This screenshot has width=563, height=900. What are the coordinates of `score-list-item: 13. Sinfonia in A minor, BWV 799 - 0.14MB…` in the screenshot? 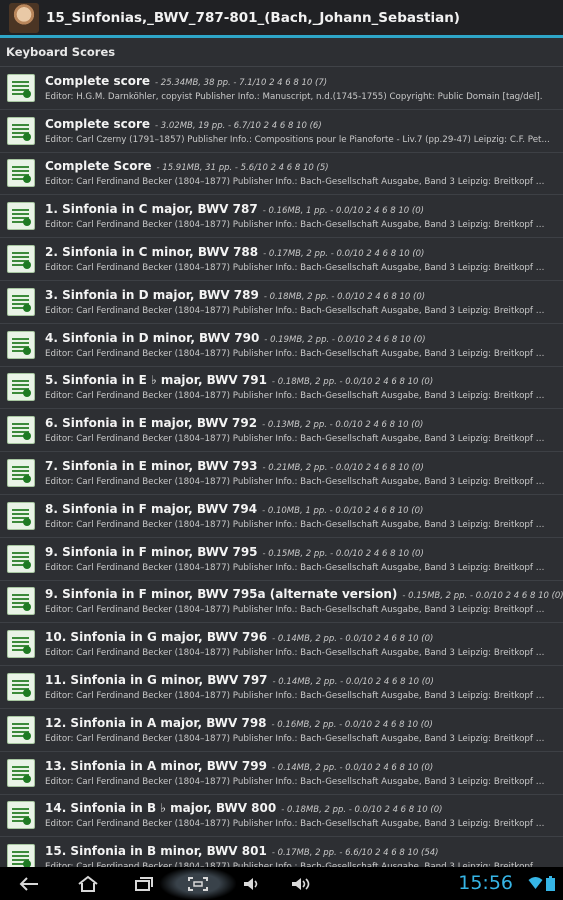 It's located at (281, 773).